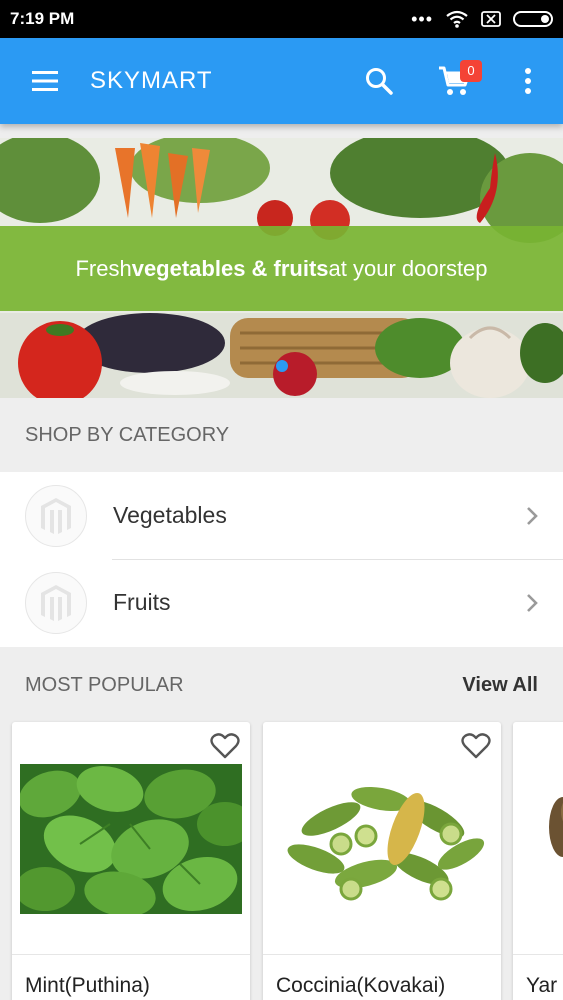 This screenshot has height=1000, width=563. Describe the element at coordinates (471, 71) in the screenshot. I see `cart-count-badge: 0` at that location.